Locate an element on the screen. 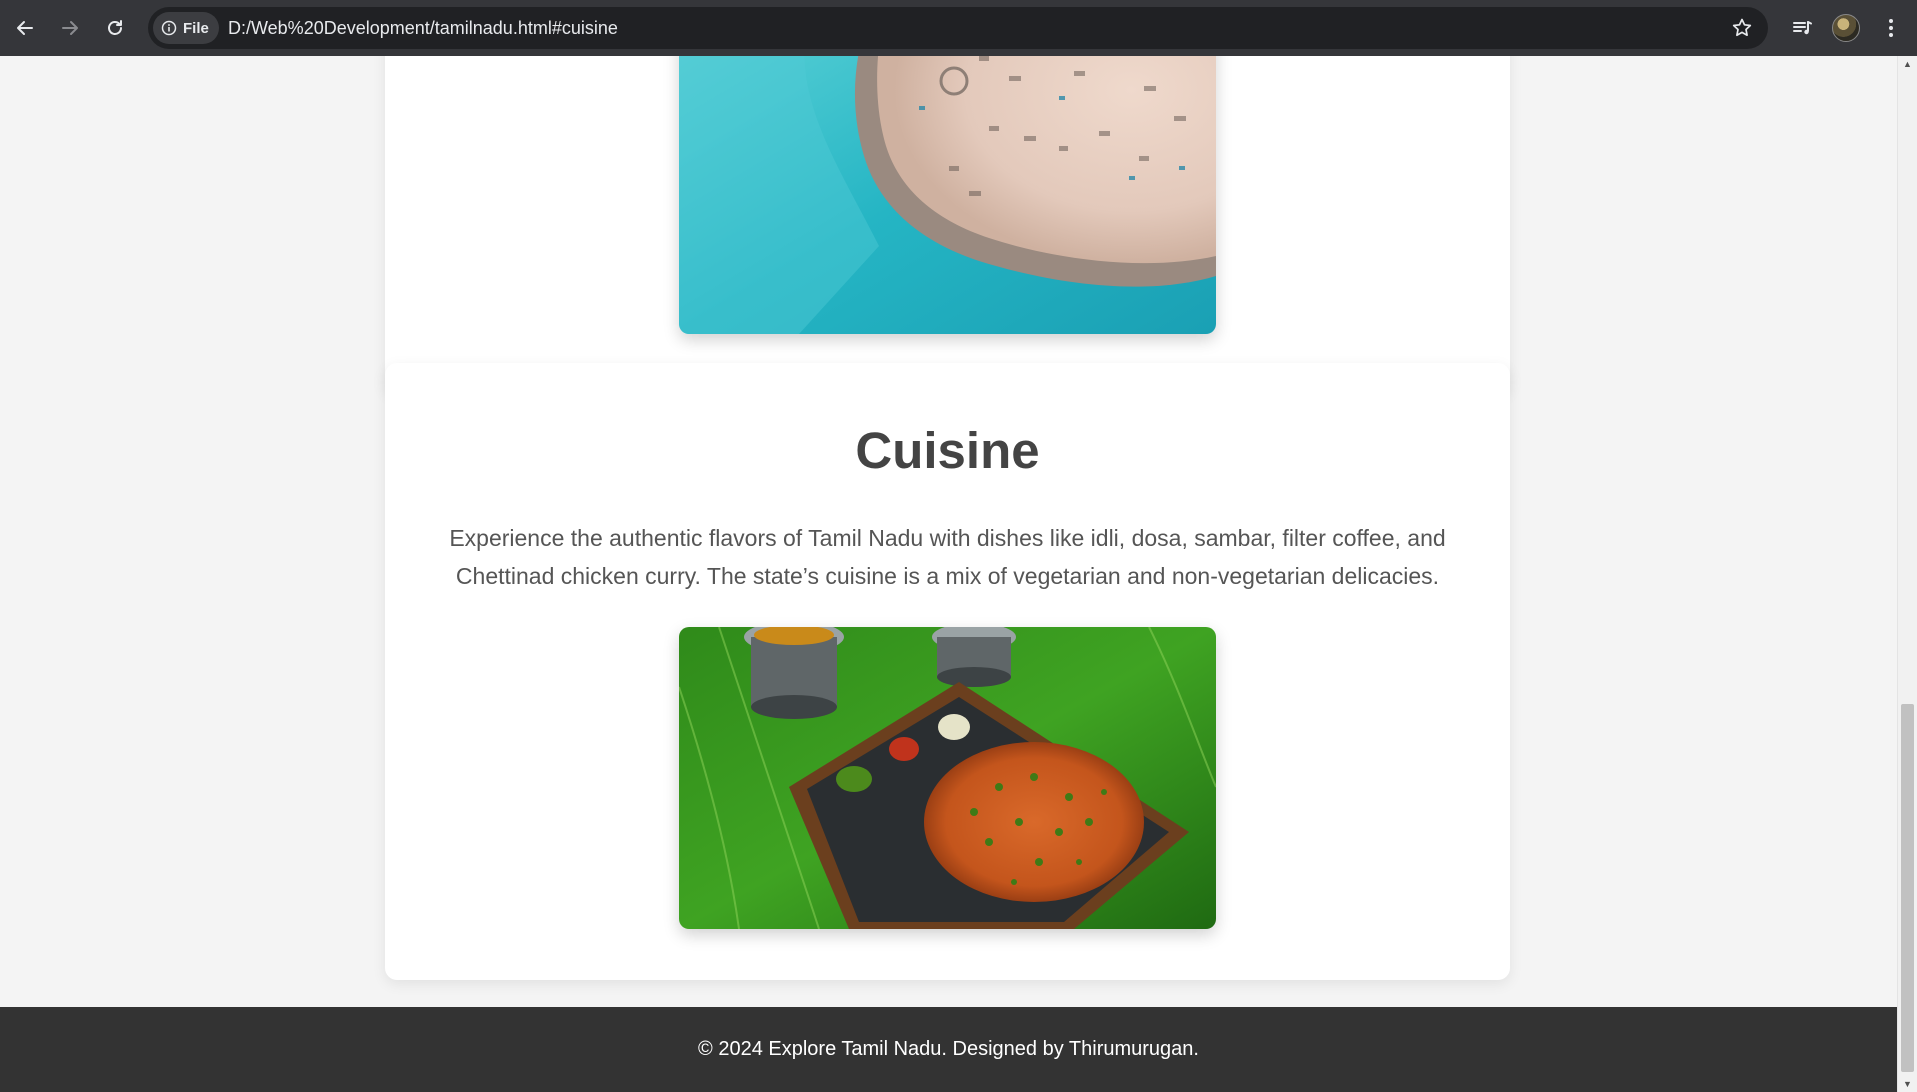  more-menu-button is located at coordinates (1891, 28).